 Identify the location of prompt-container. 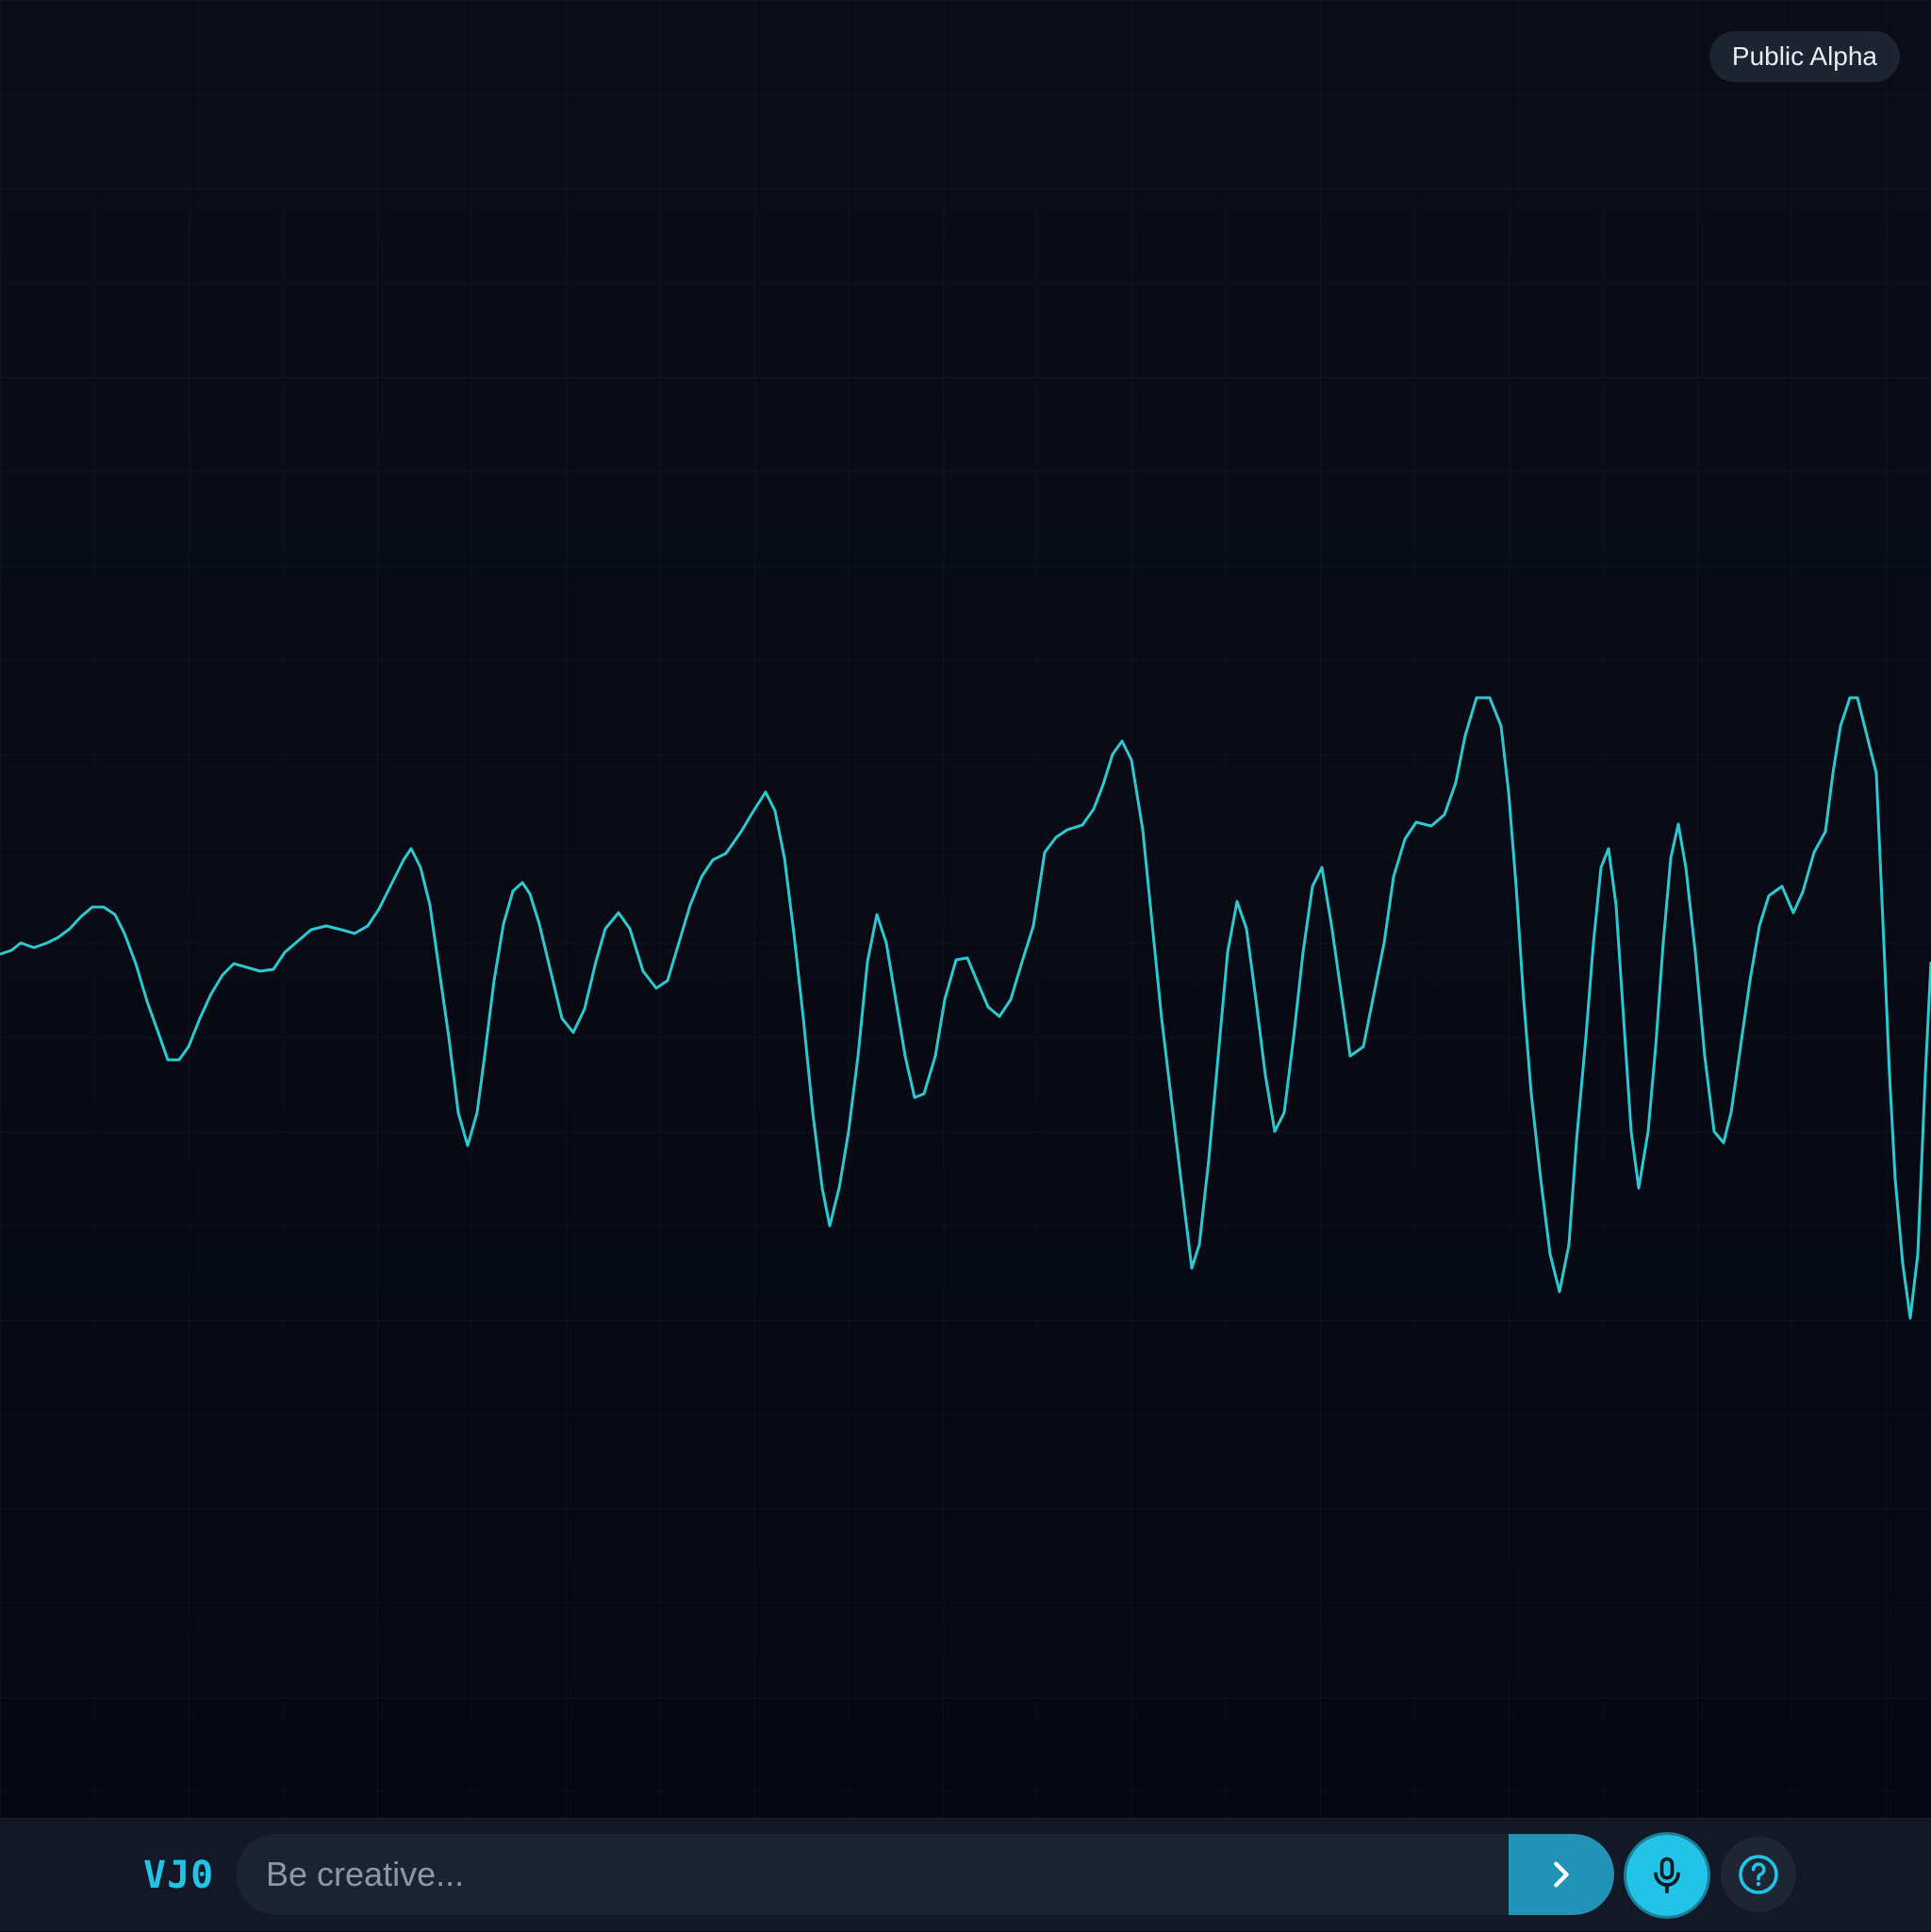
(925, 1874).